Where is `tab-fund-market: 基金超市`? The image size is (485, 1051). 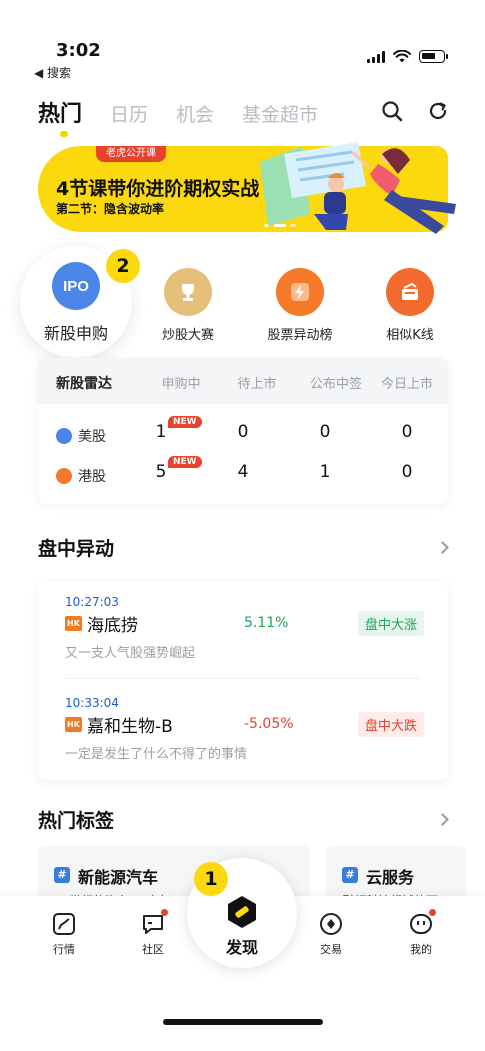 tab-fund-market: 基金超市 is located at coordinates (280, 113).